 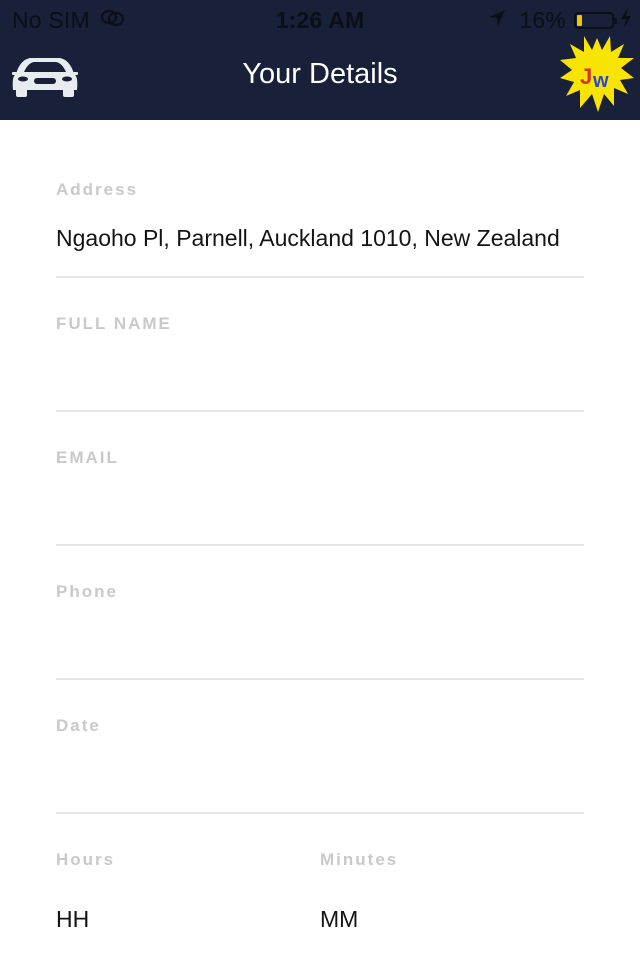 What do you see at coordinates (97, 189) in the screenshot?
I see `address-label: Address` at bounding box center [97, 189].